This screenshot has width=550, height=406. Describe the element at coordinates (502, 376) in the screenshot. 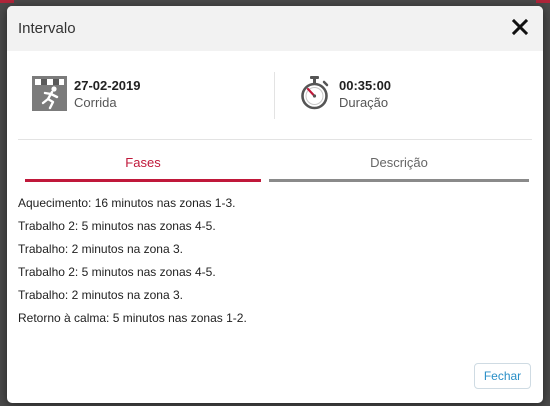

I see `fechar-button: Fechar` at that location.